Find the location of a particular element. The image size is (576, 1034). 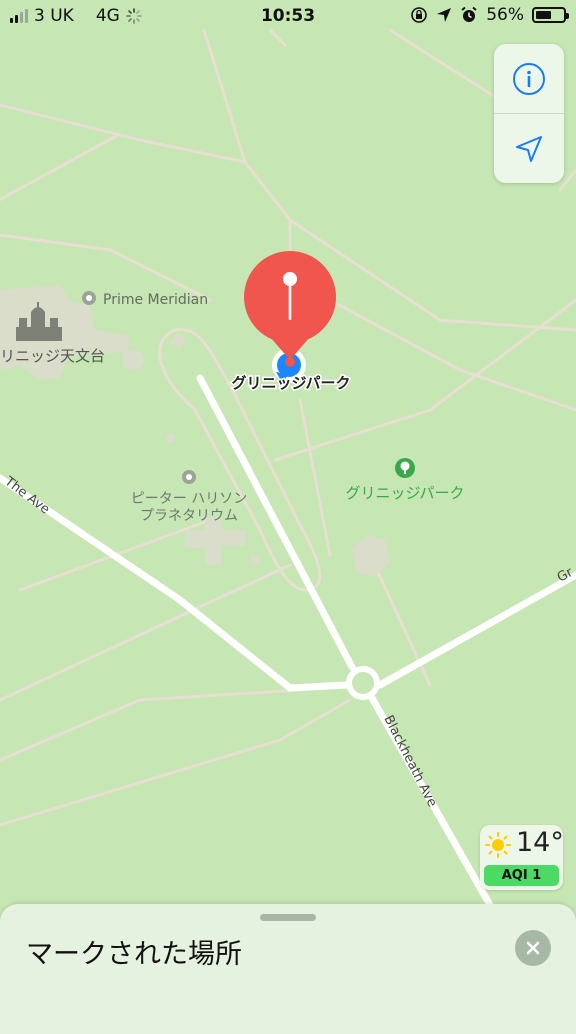

poi-label-planetarium-line2: プラネタリウム is located at coordinates (189, 516).